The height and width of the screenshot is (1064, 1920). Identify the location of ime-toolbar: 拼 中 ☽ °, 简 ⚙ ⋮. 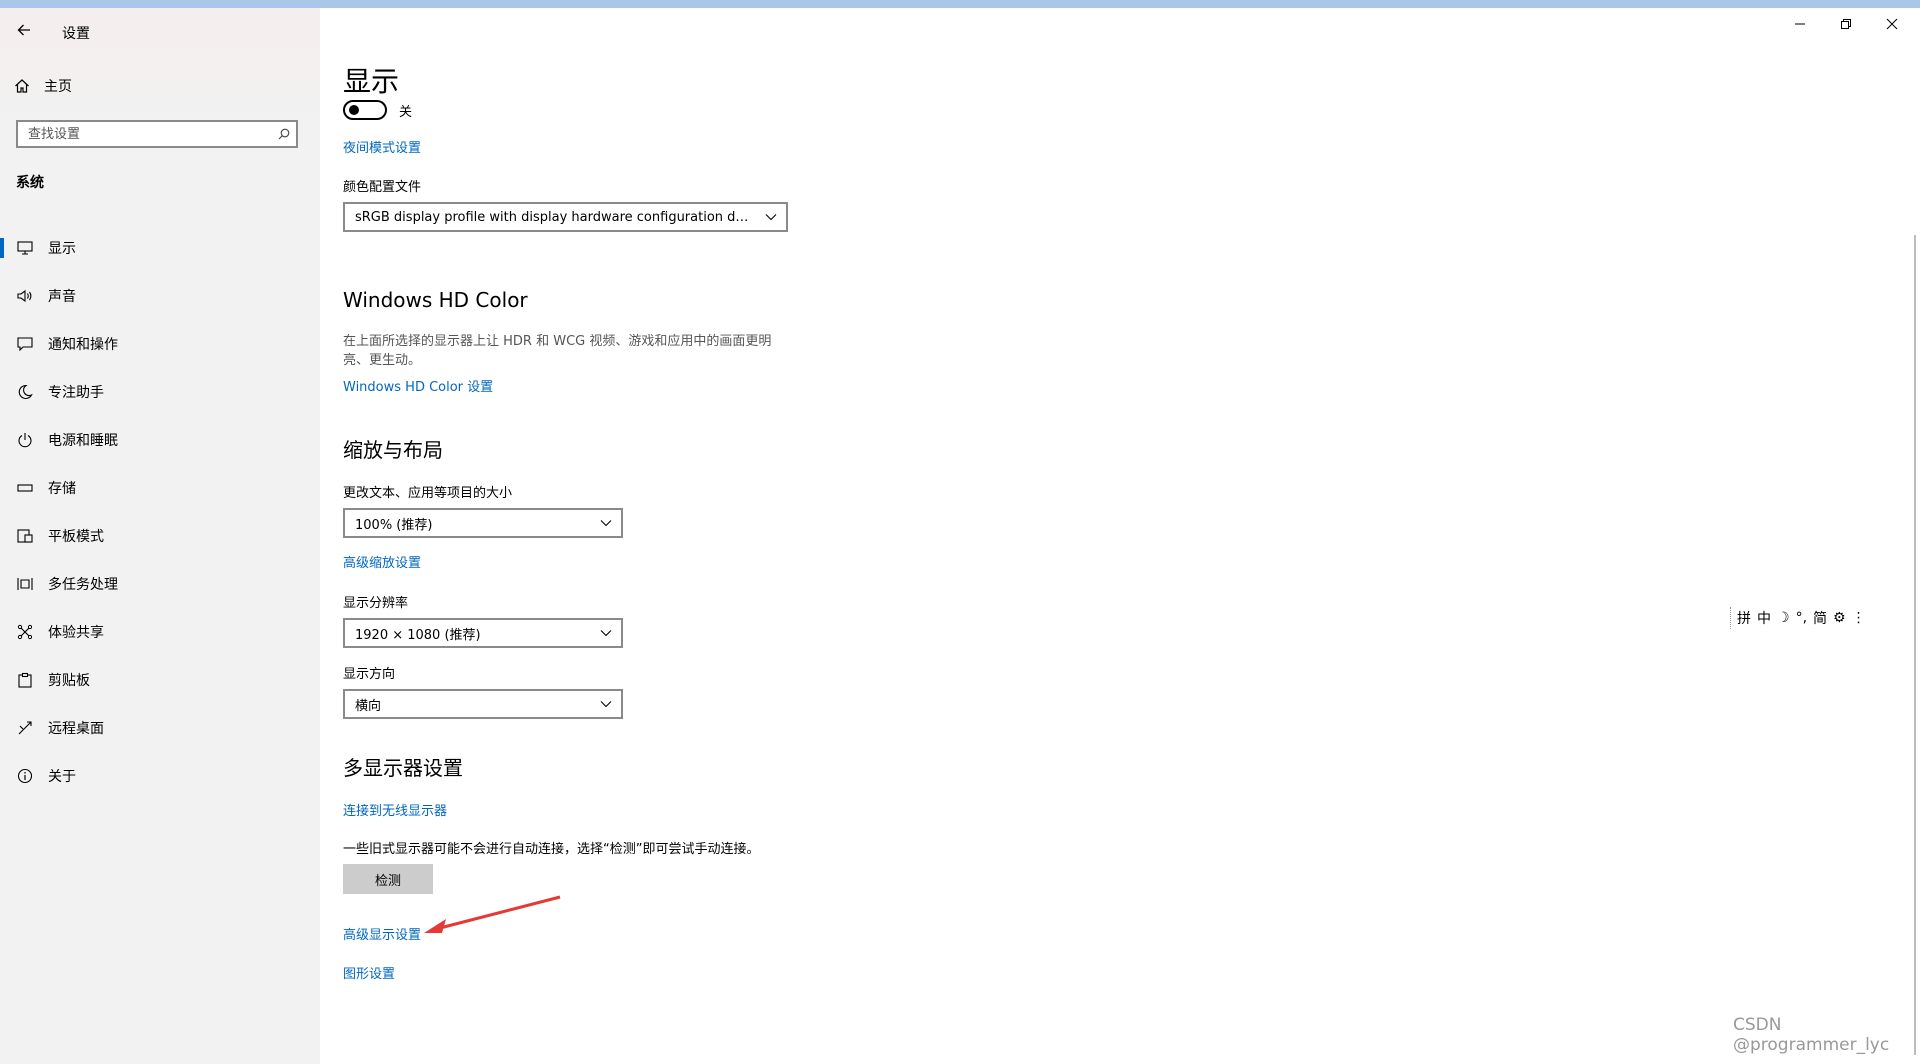
(1808, 618).